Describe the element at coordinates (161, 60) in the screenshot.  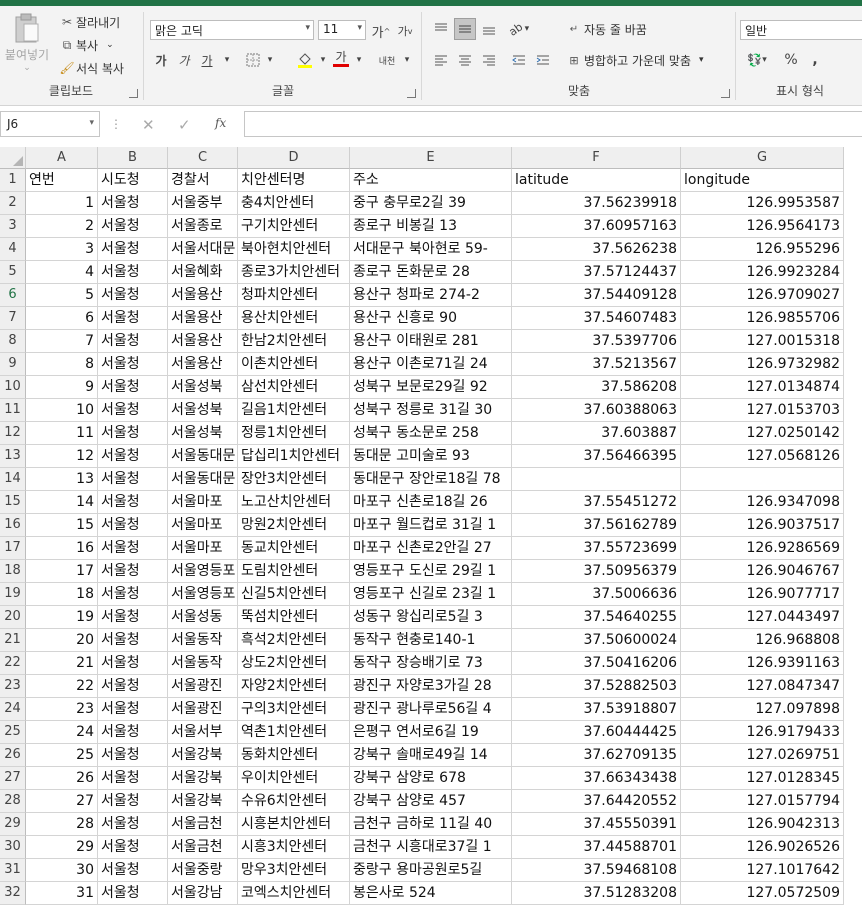
I see `bold-button: 가` at that location.